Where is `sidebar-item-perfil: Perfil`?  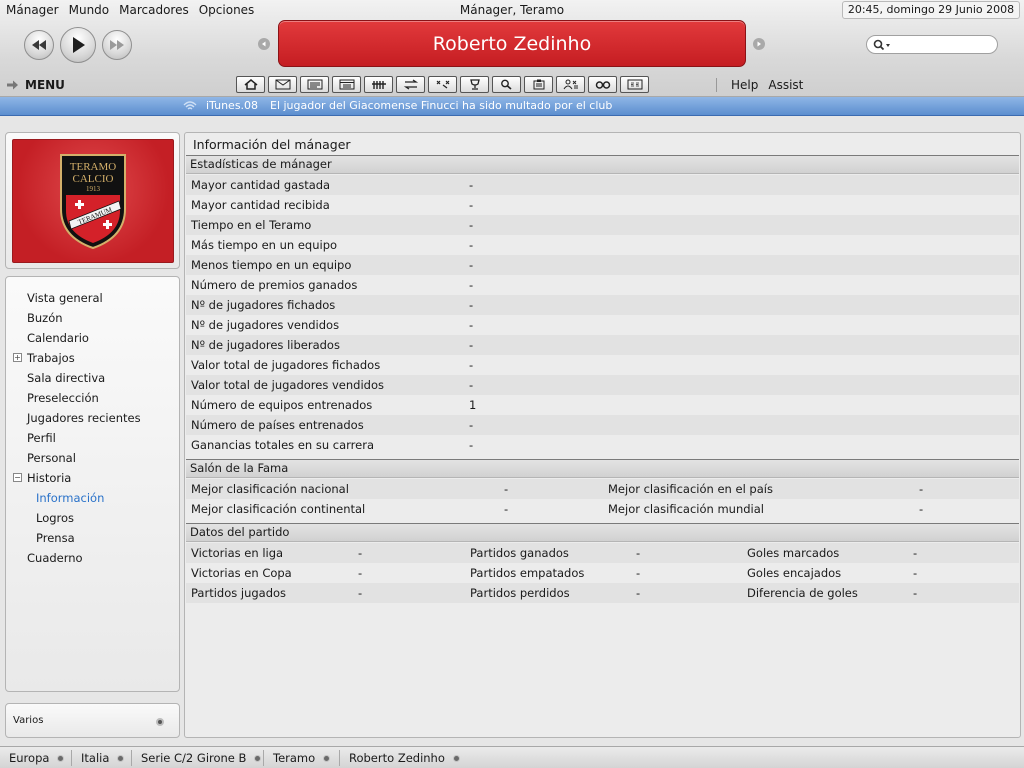
sidebar-item-perfil: Perfil is located at coordinates (92, 438).